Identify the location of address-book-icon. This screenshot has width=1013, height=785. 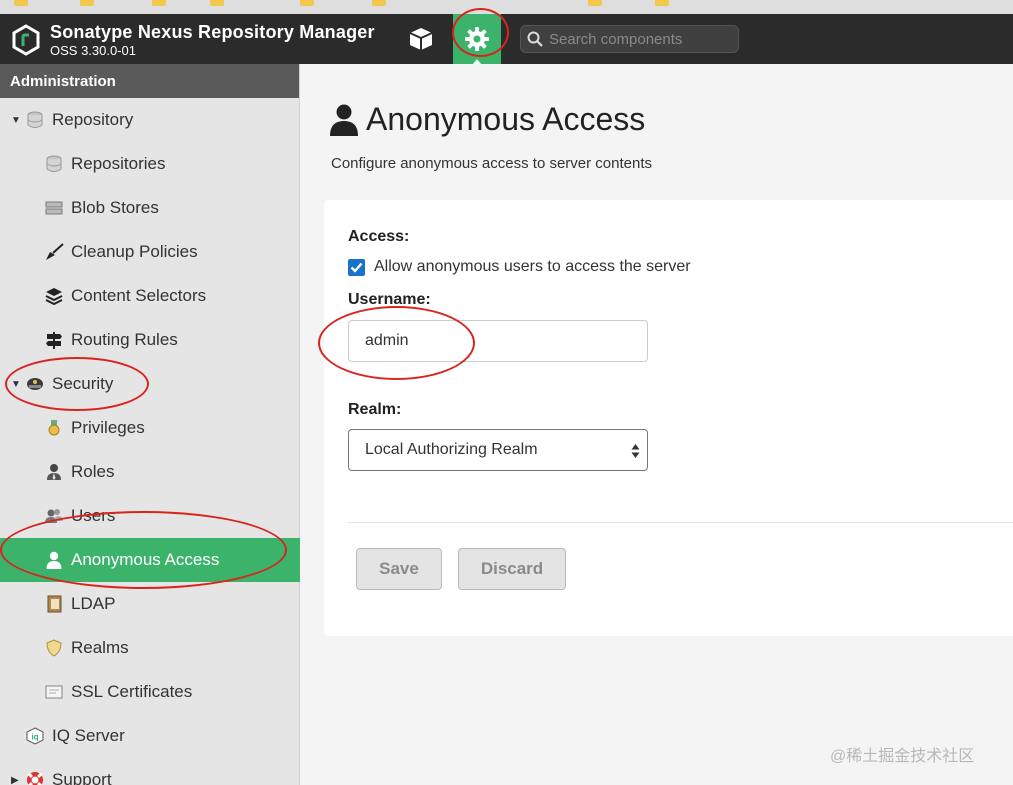
(54, 604).